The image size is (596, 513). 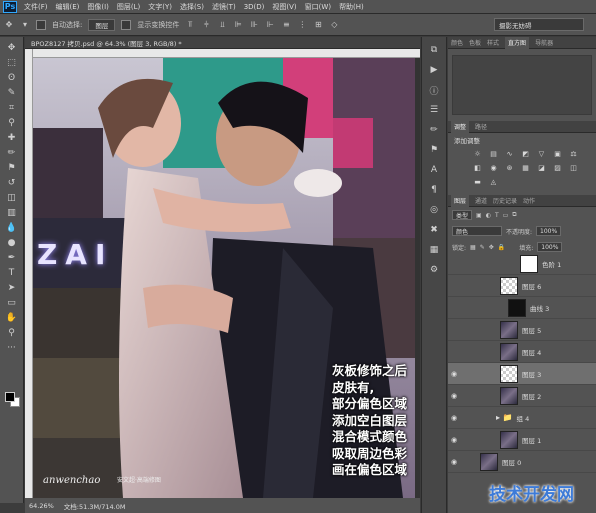 What do you see at coordinates (509, 154) in the screenshot?
I see `curves-icon: ∿` at bounding box center [509, 154].